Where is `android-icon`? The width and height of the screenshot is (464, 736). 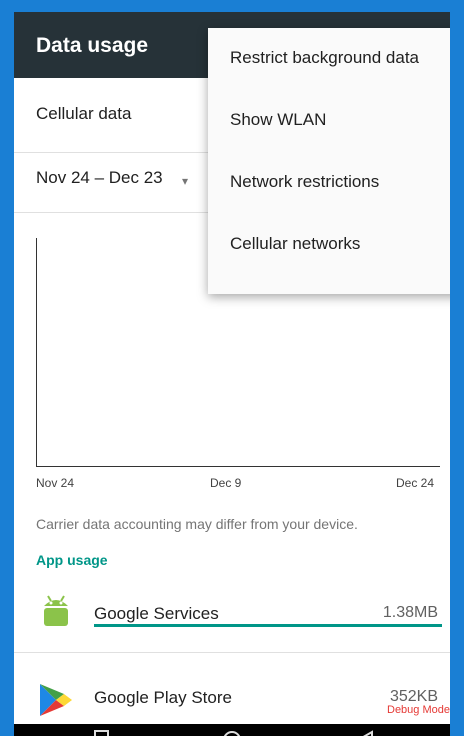 android-icon is located at coordinates (56, 610).